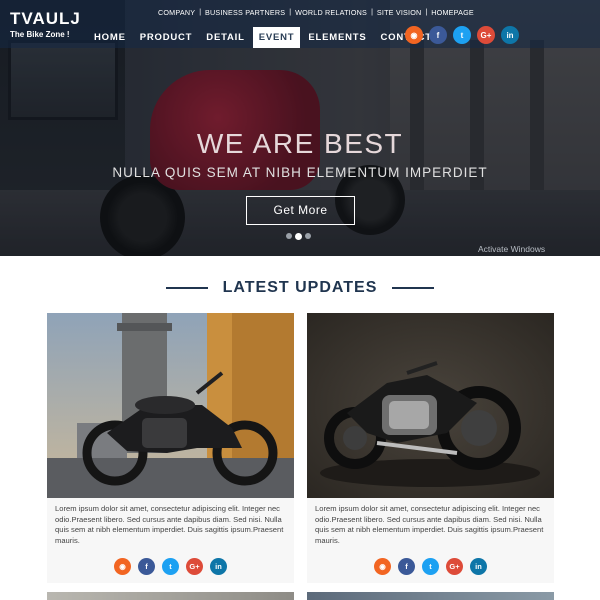  What do you see at coordinates (337, 37) in the screenshot?
I see `menu-item-elements: ELEMENTS` at bounding box center [337, 37].